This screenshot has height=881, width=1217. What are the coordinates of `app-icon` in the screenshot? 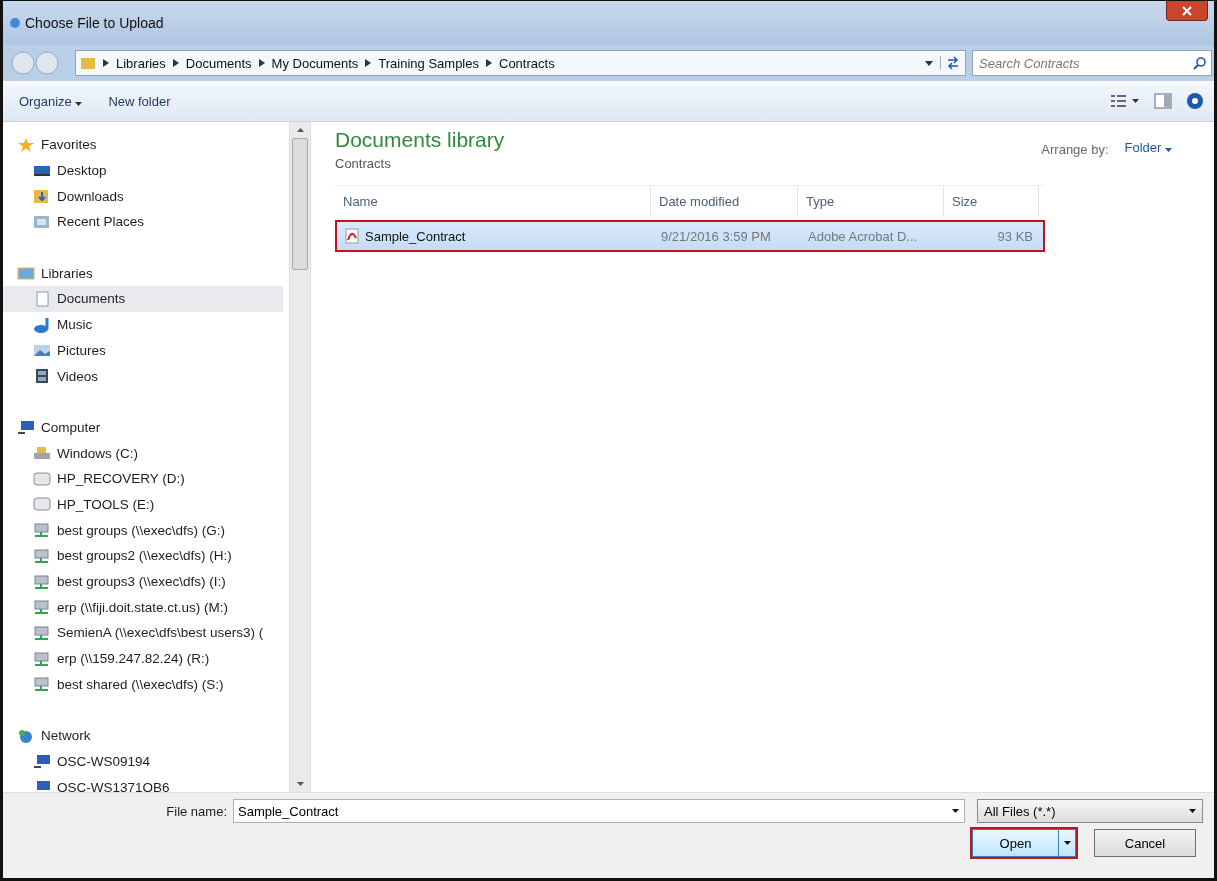 It's located at (15, 23).